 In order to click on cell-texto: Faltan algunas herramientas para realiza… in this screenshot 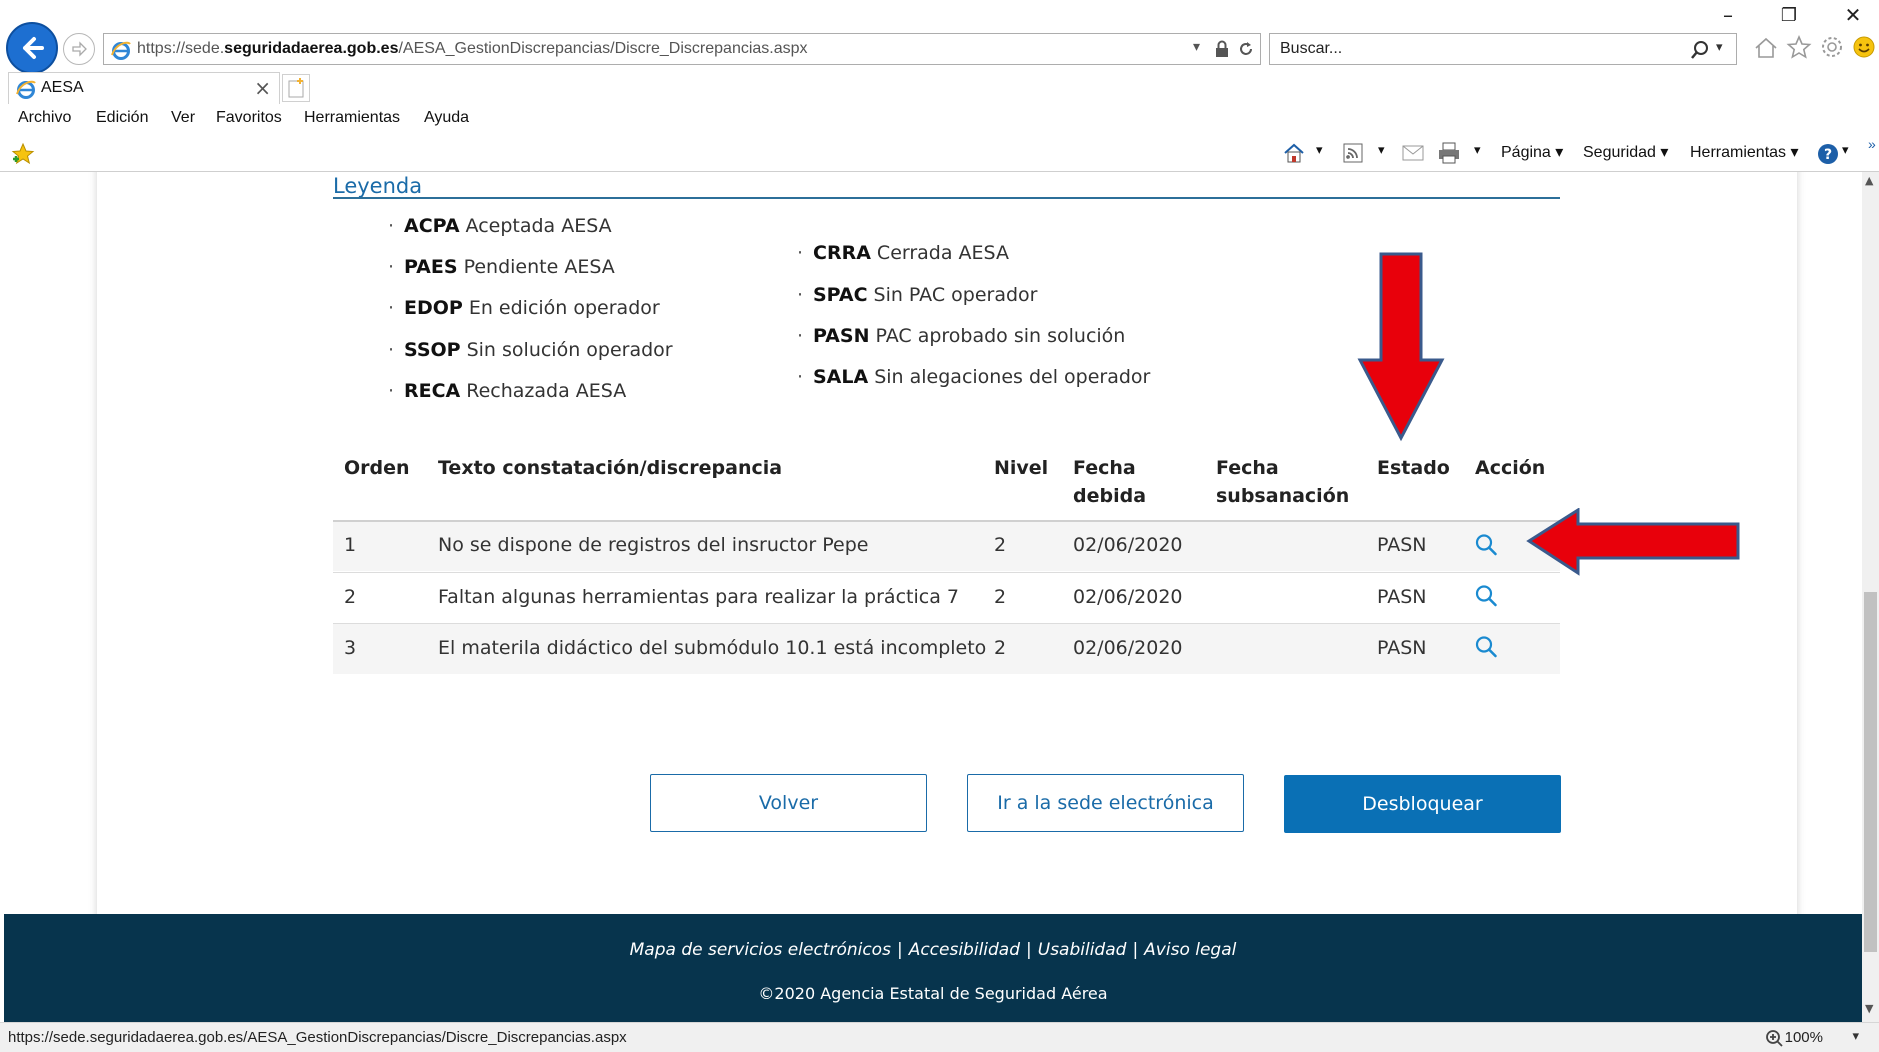, I will do `click(698, 597)`.